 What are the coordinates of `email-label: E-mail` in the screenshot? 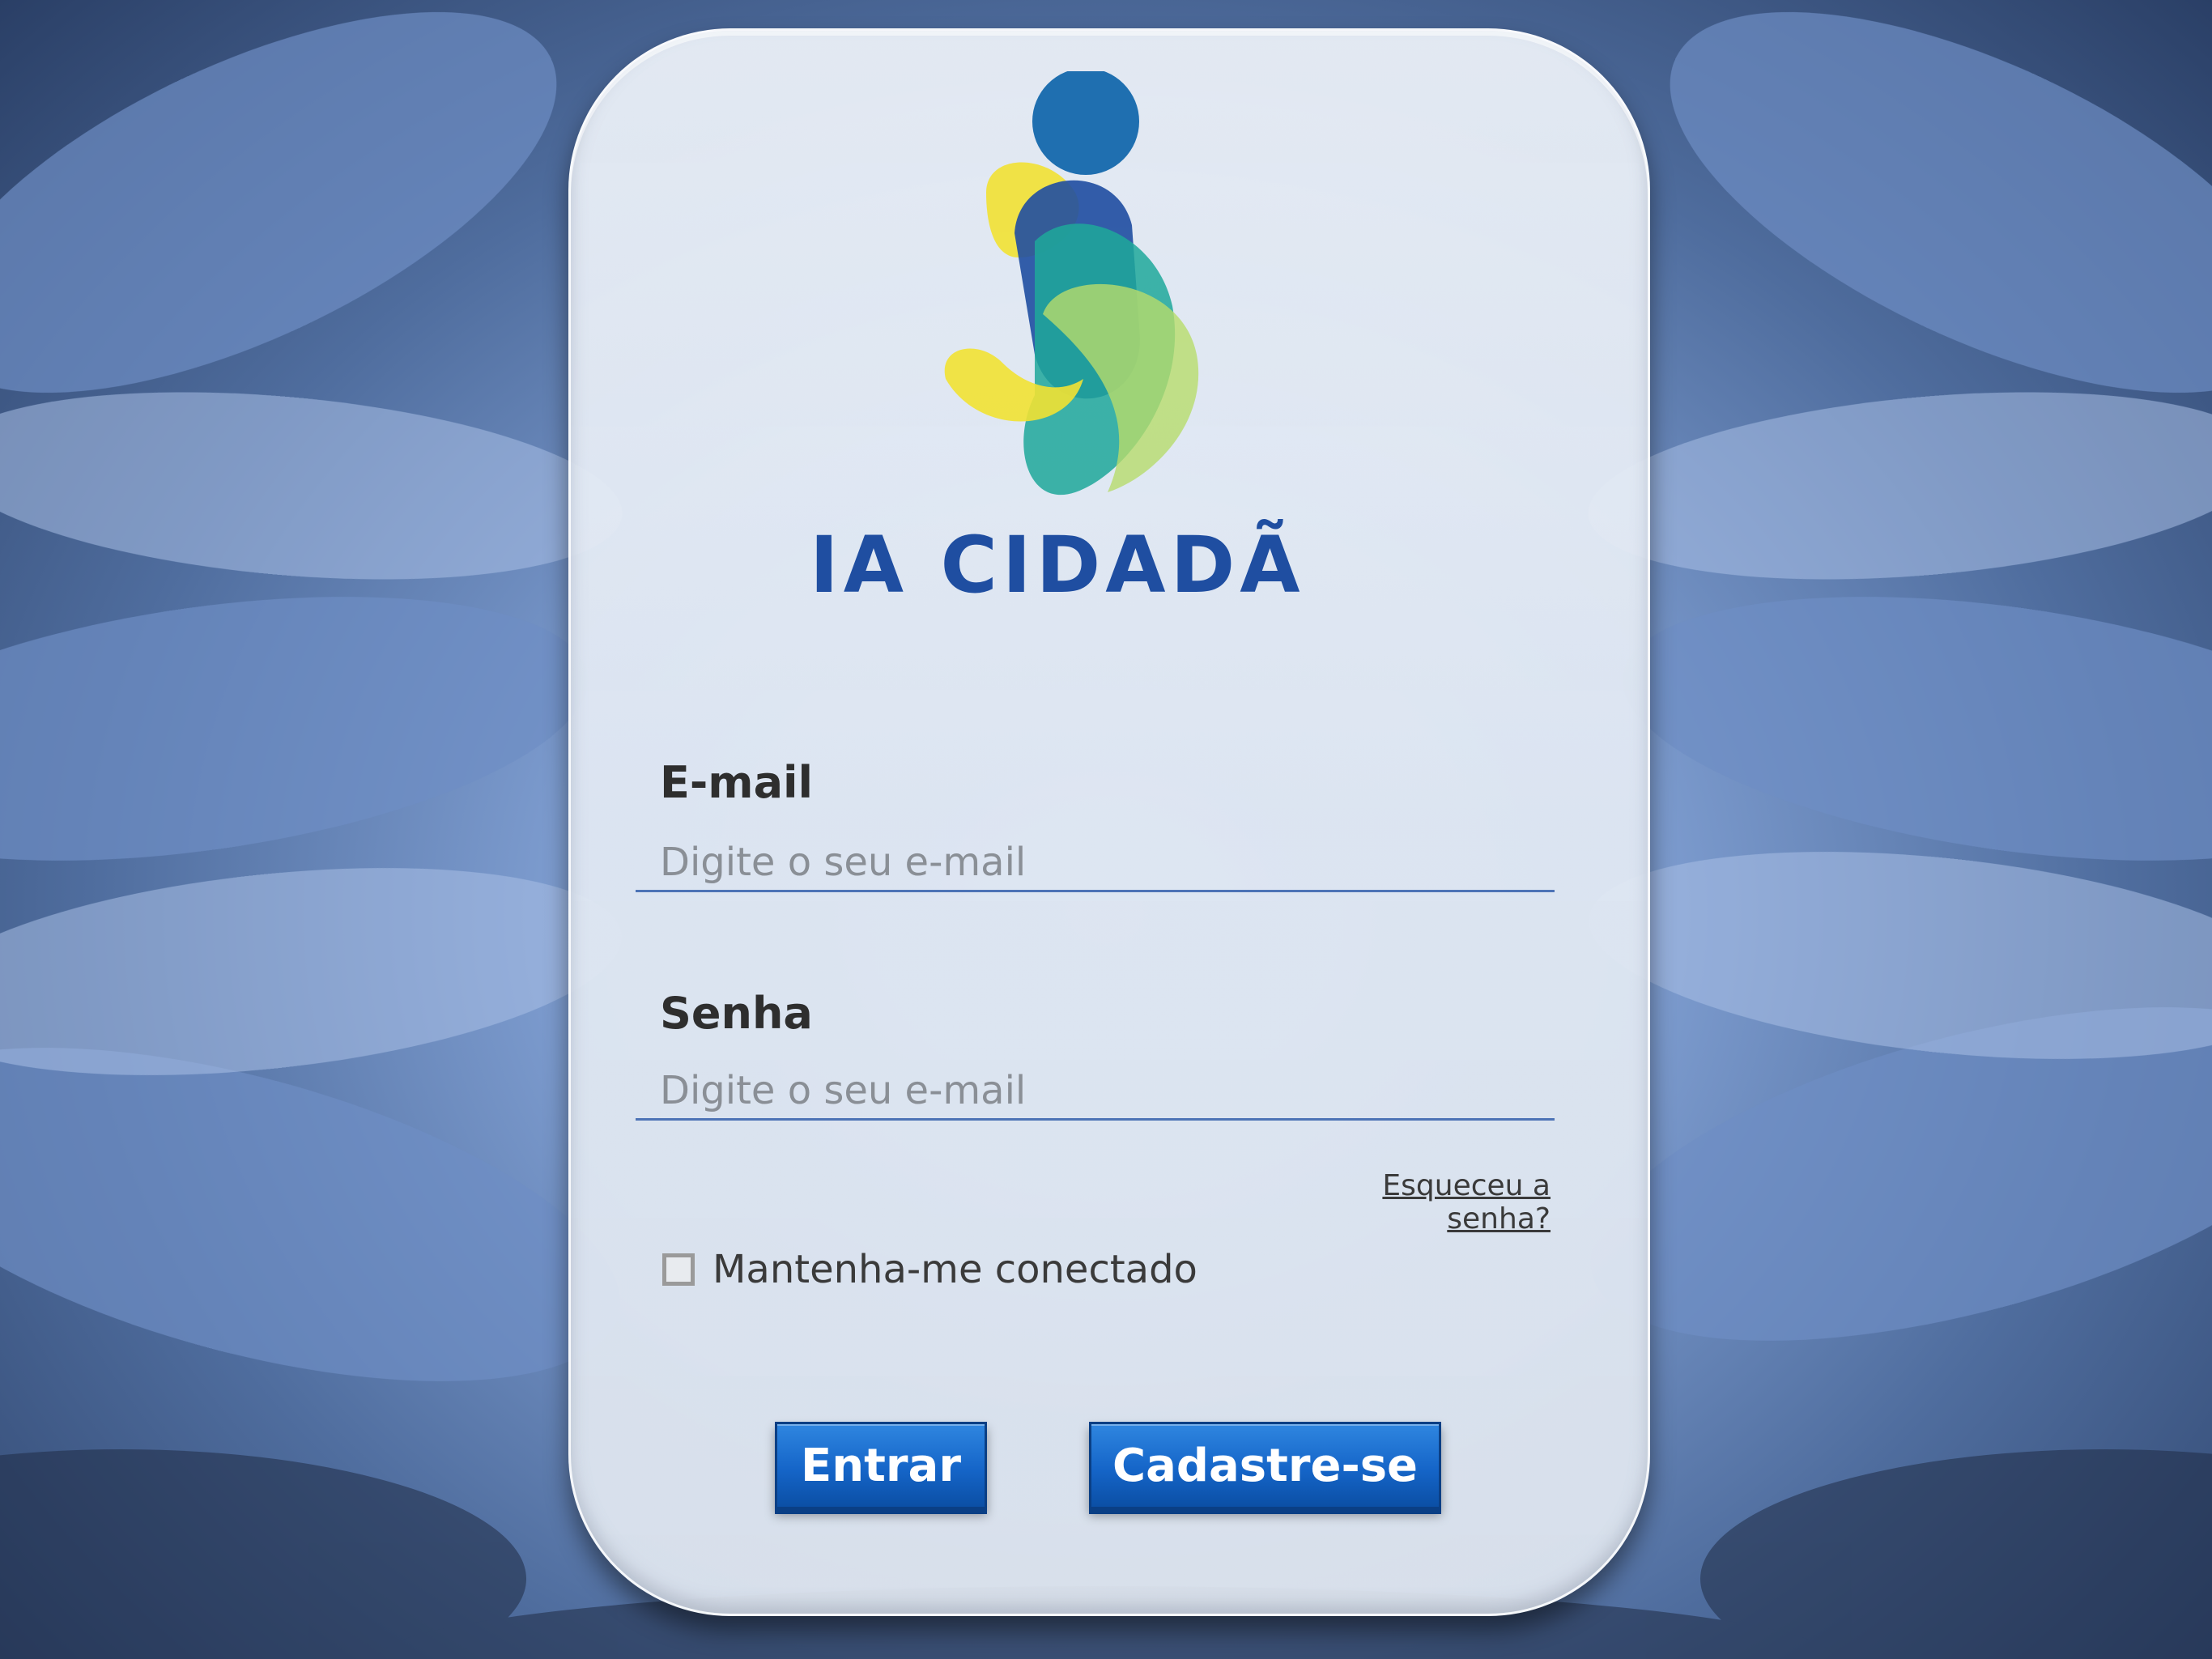 It's located at (737, 783).